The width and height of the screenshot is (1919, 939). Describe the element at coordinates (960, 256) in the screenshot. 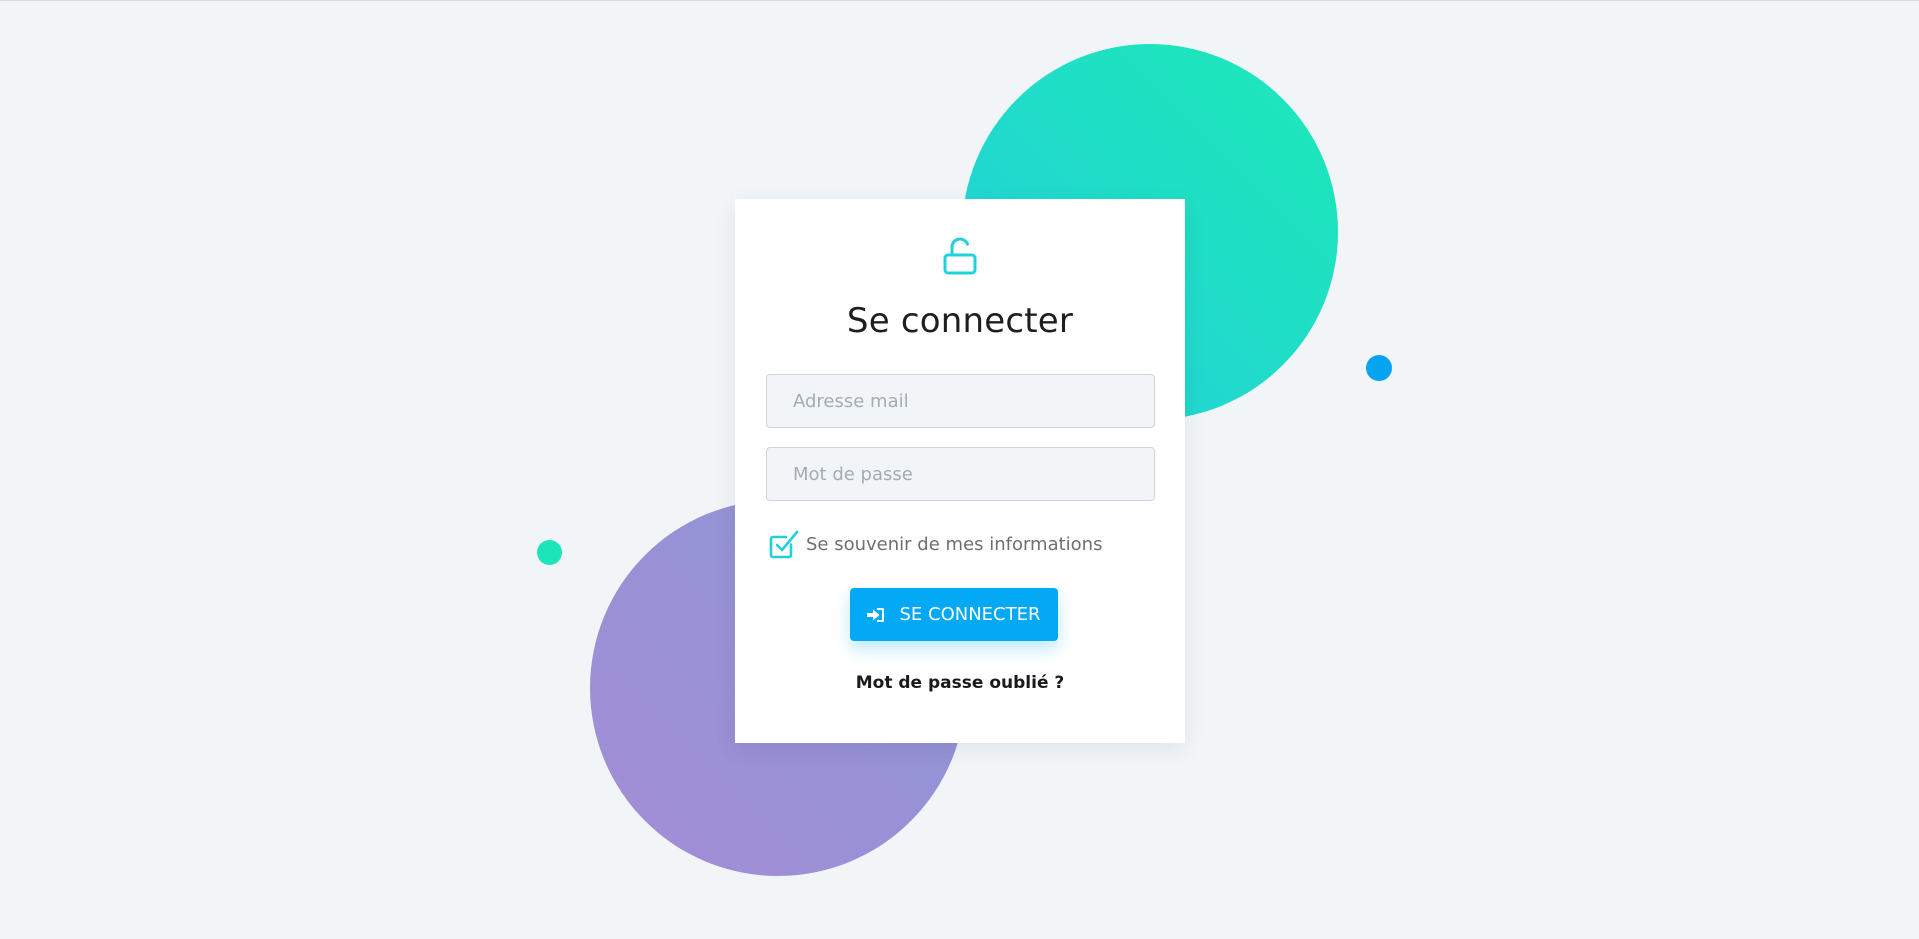

I see `unlock-icon` at that location.